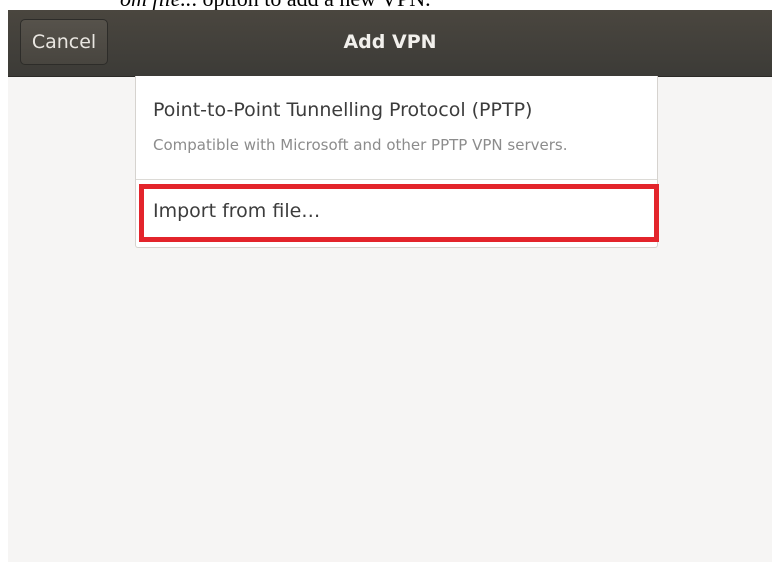 The image size is (772, 562). What do you see at coordinates (156, 5) in the screenshot?
I see `caption-italic: om file..` at bounding box center [156, 5].